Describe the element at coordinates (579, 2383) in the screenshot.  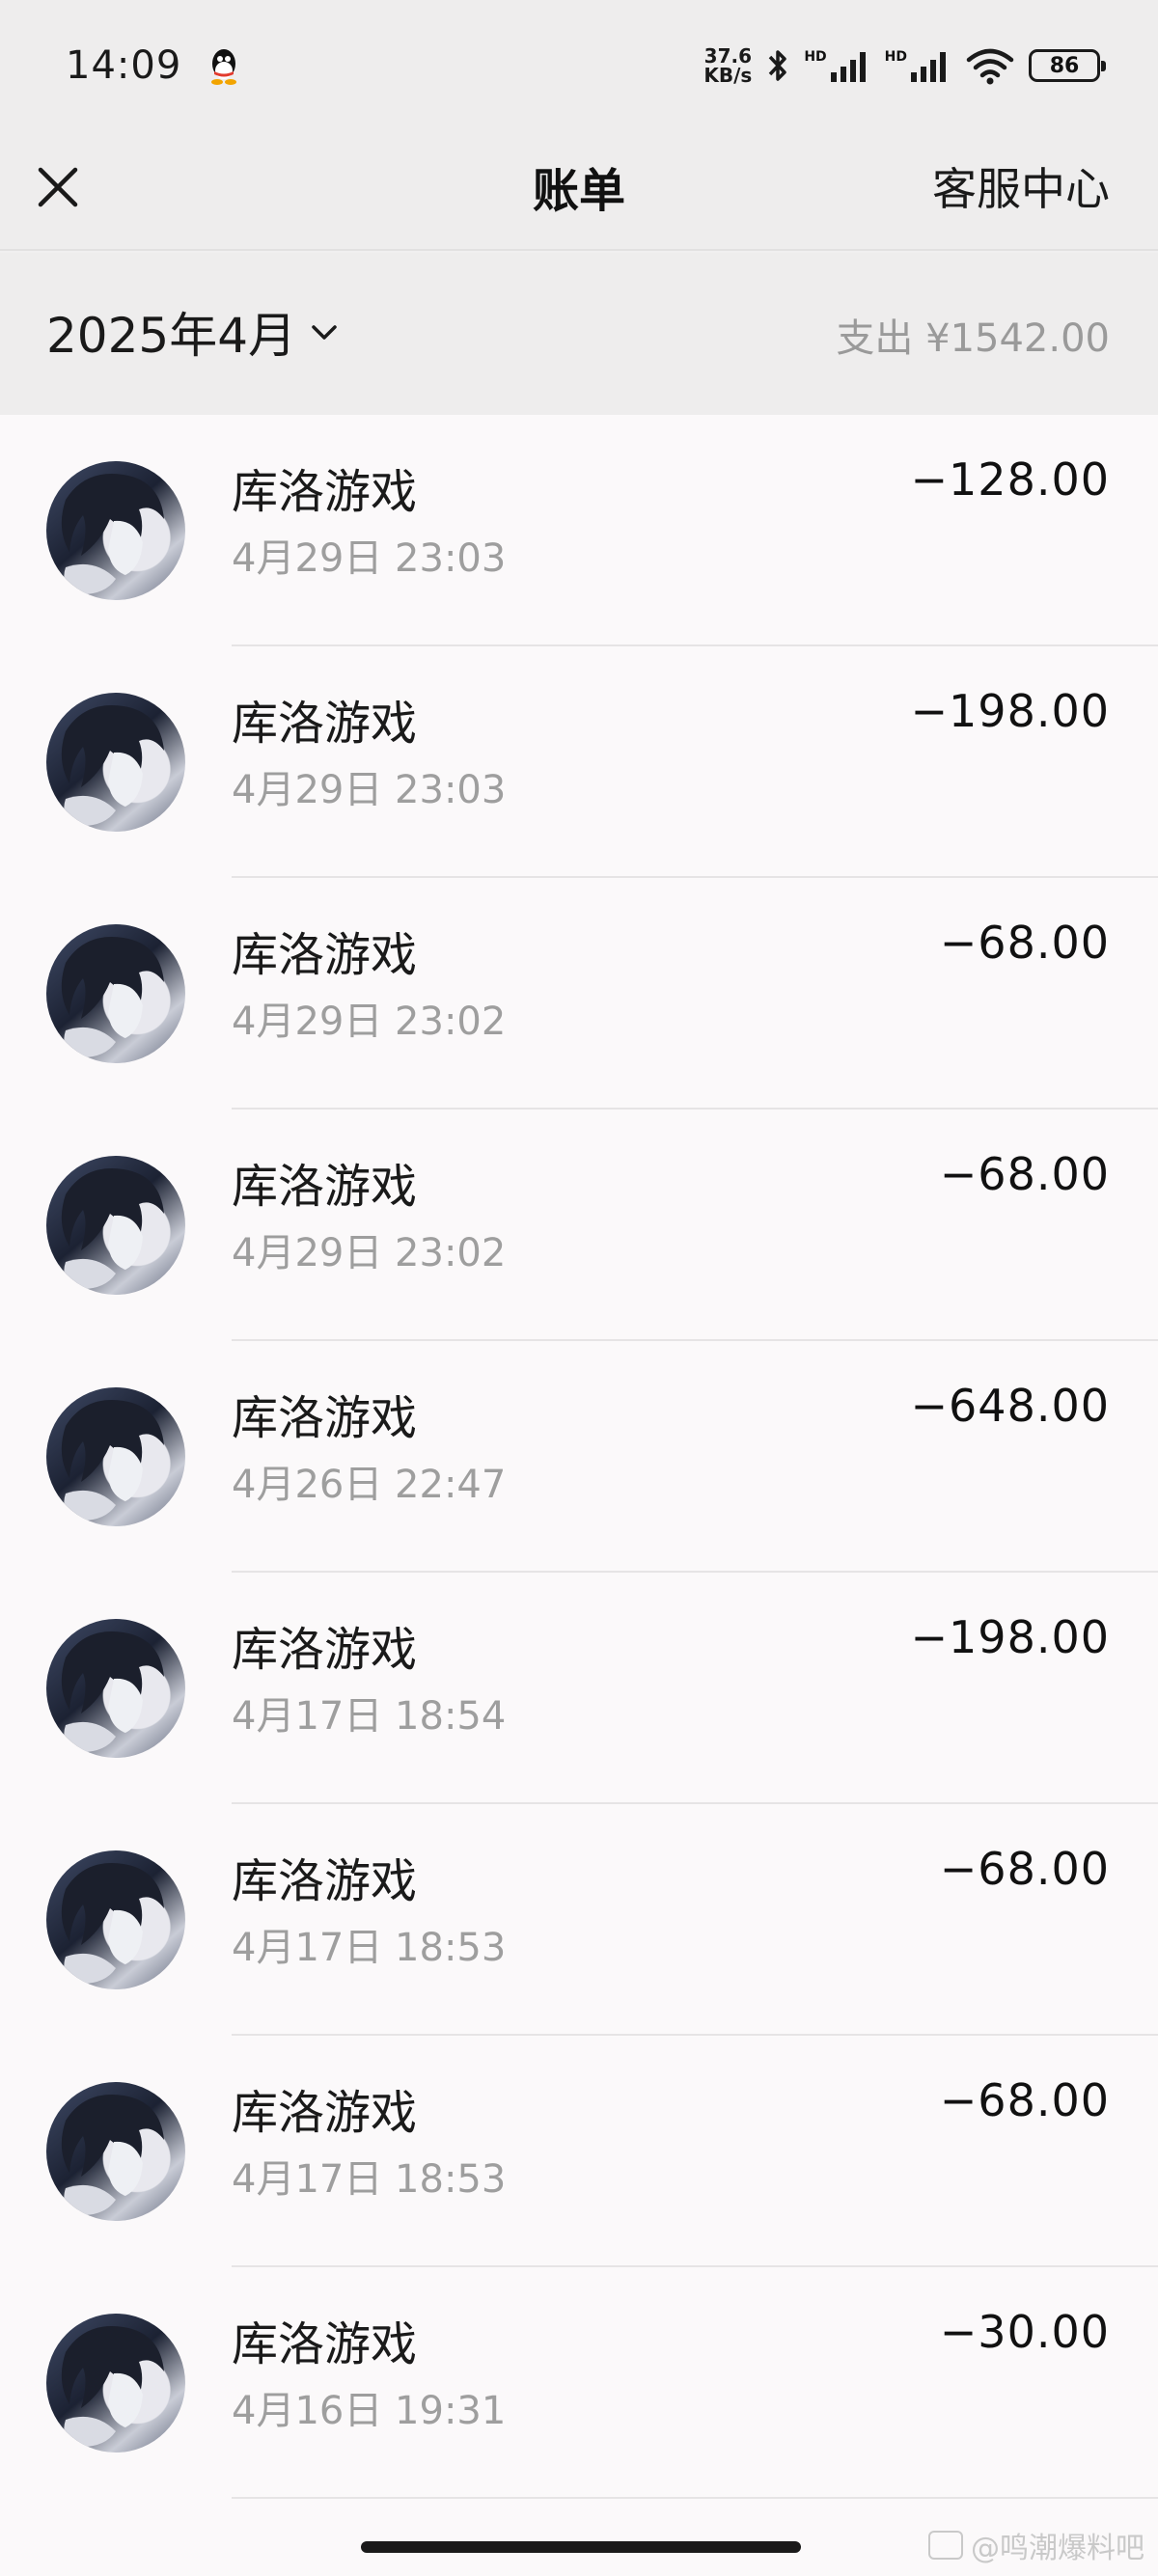
I see `bill-row: 库洛游戏 4月16日 19:31 −30.00` at that location.